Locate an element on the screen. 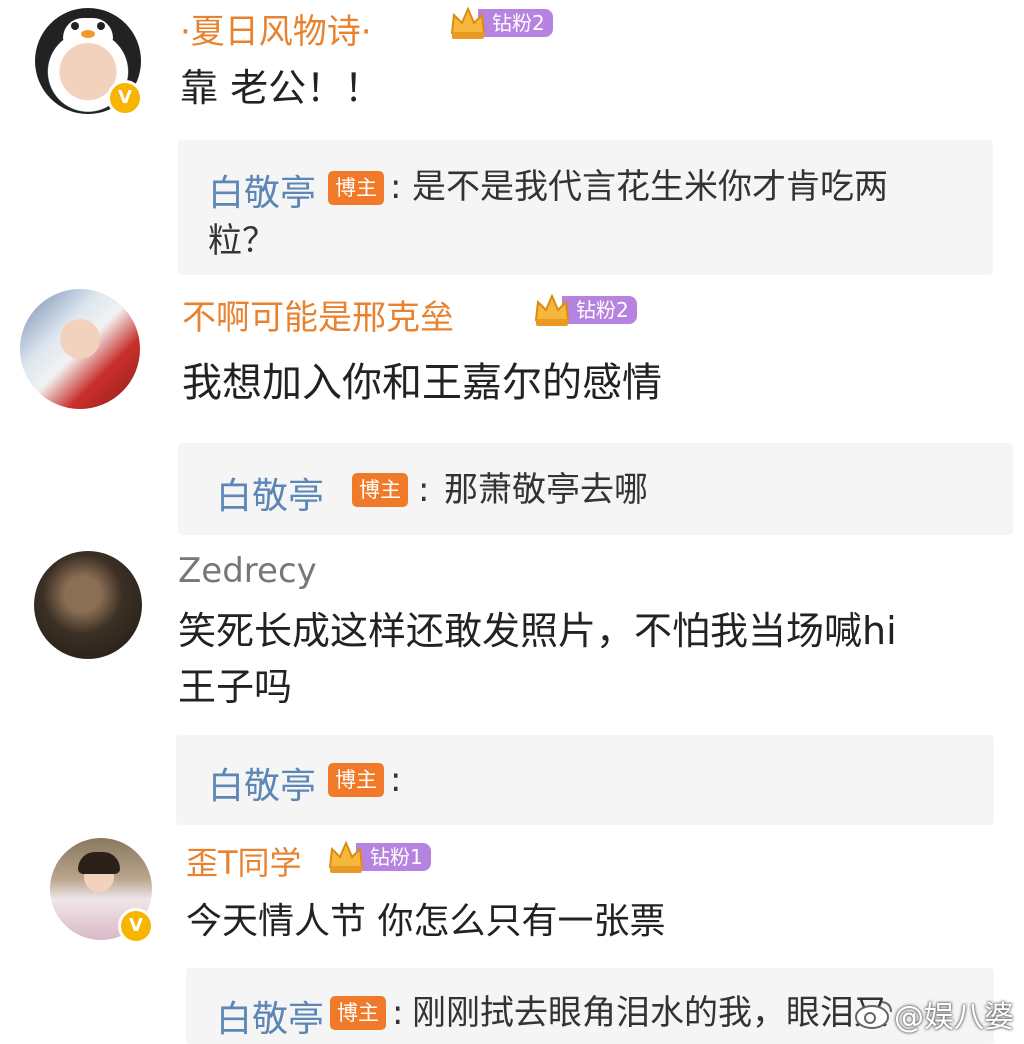  username: Zedrecy is located at coordinates (247, 571).